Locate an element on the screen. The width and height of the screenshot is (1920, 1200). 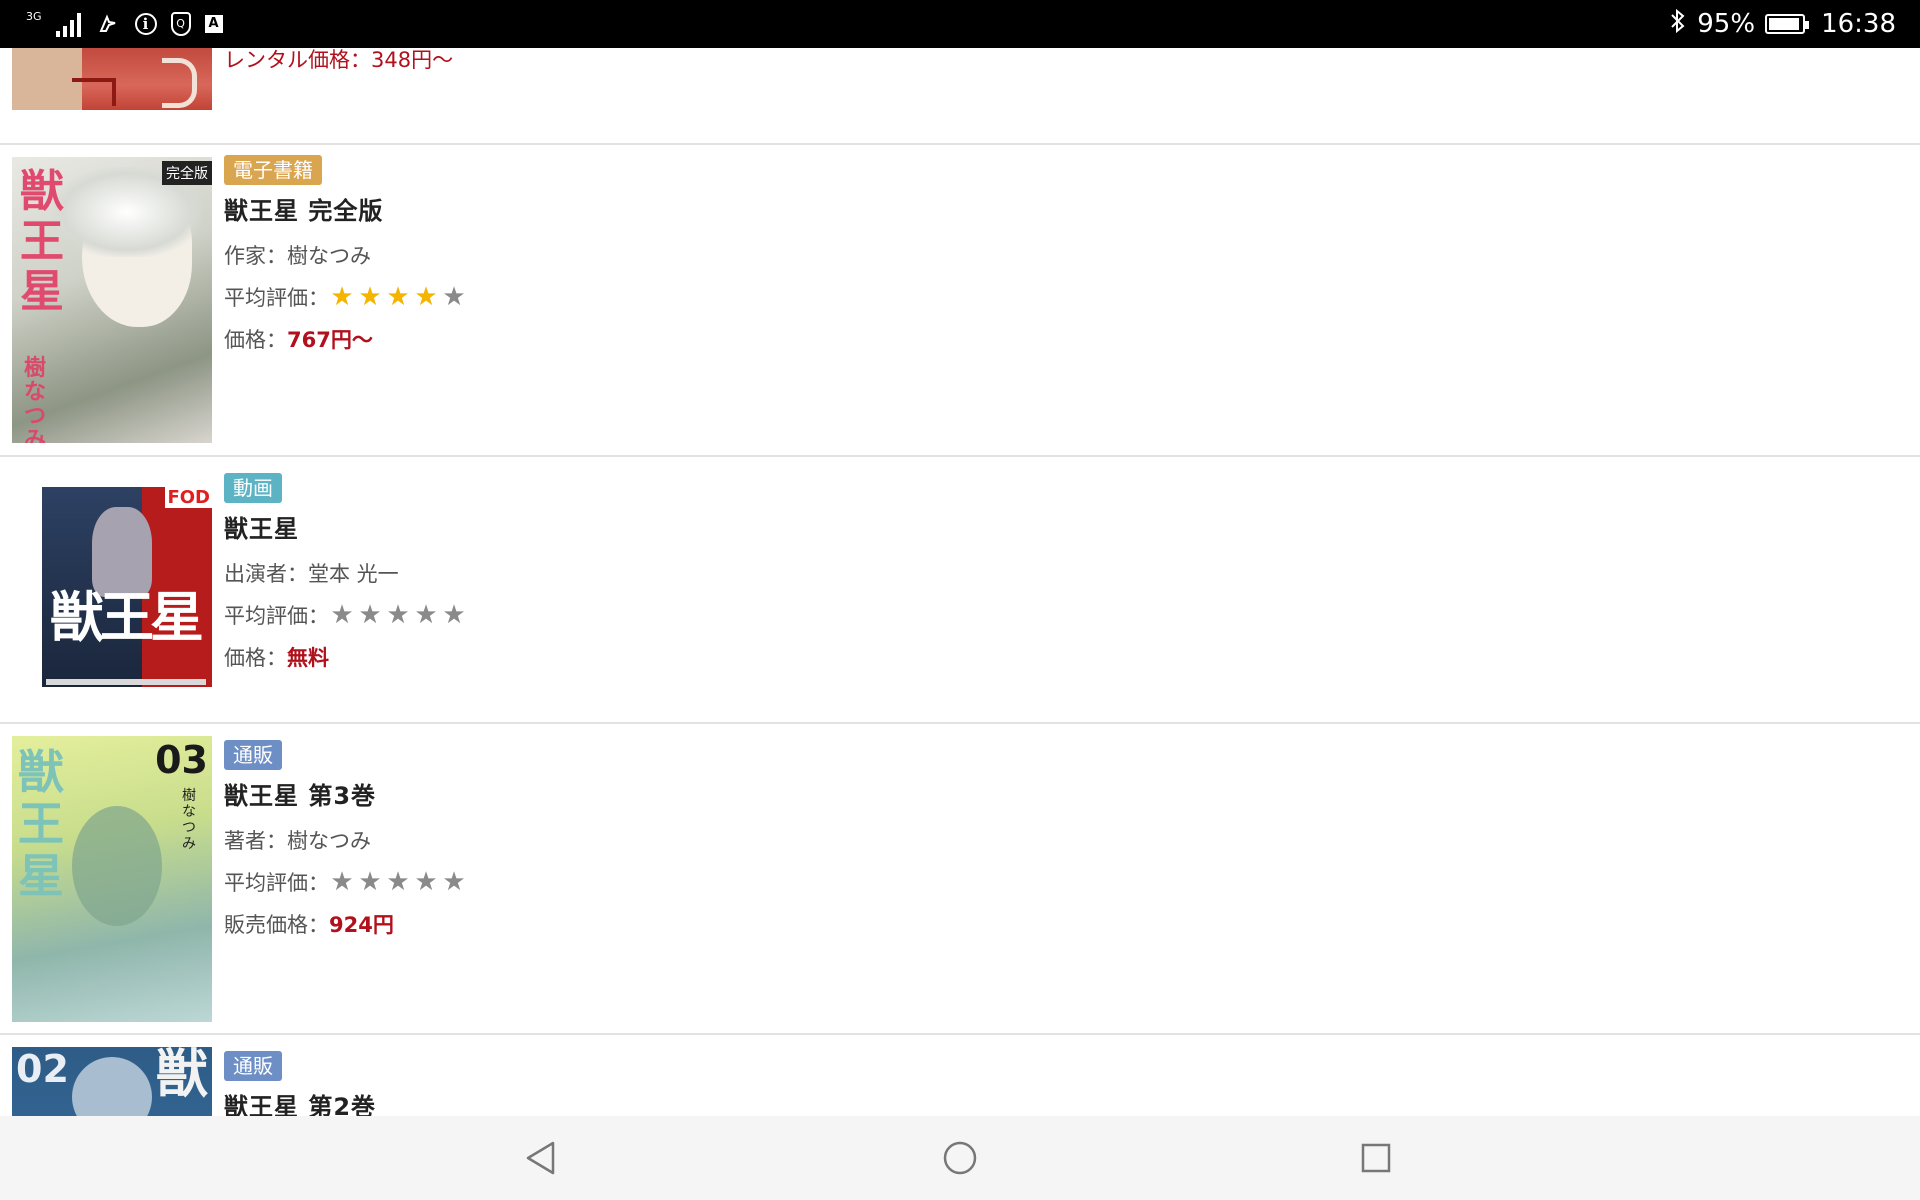
signal-icon is located at coordinates (68, 24).